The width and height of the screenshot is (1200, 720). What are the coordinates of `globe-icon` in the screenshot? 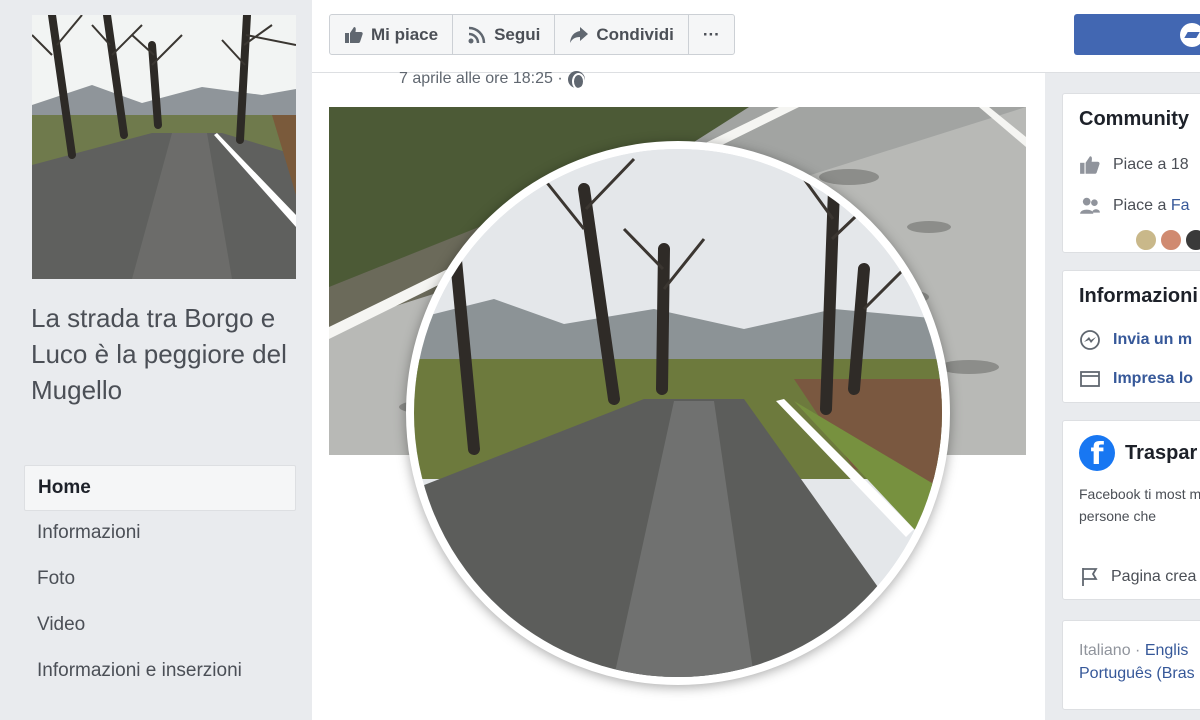 It's located at (576, 80).